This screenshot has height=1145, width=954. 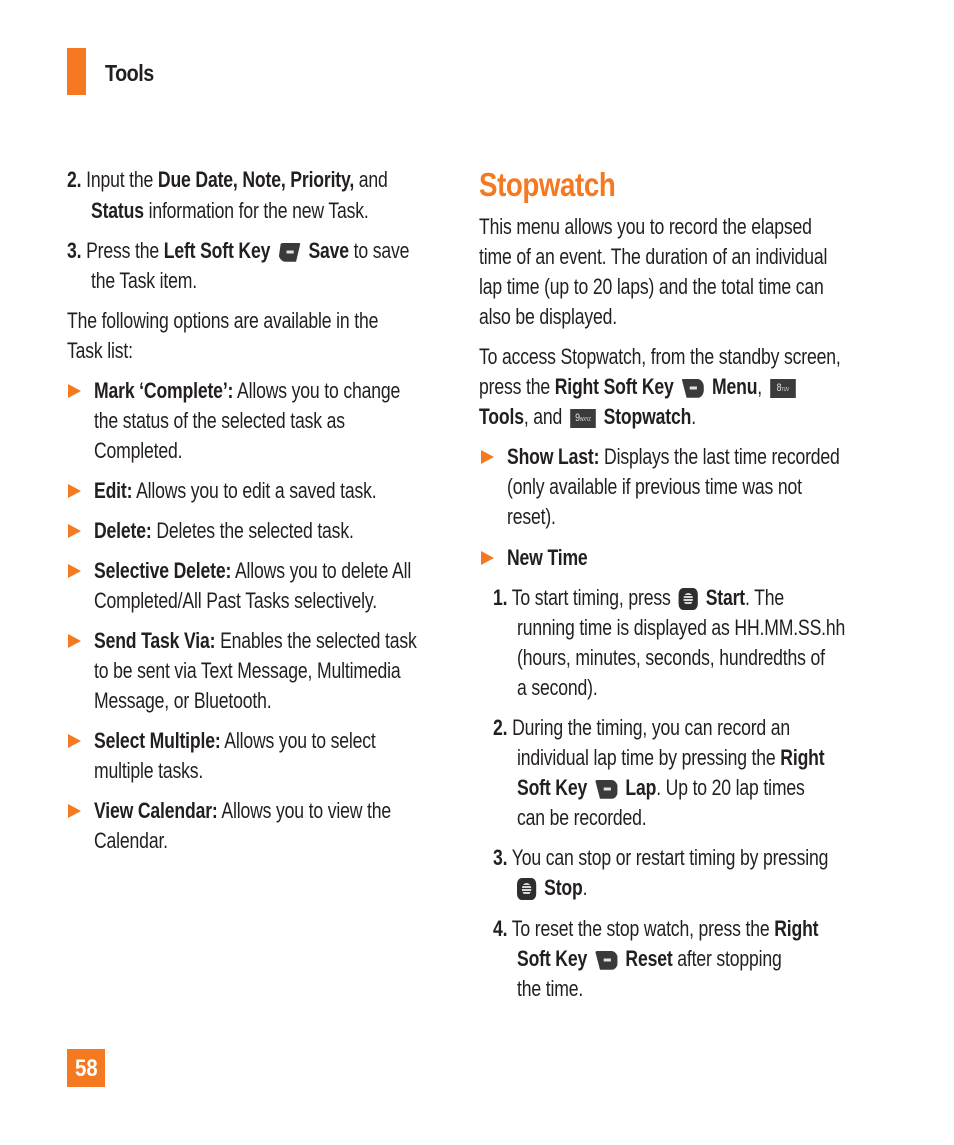 I want to click on text: , and, so click(x=545, y=416).